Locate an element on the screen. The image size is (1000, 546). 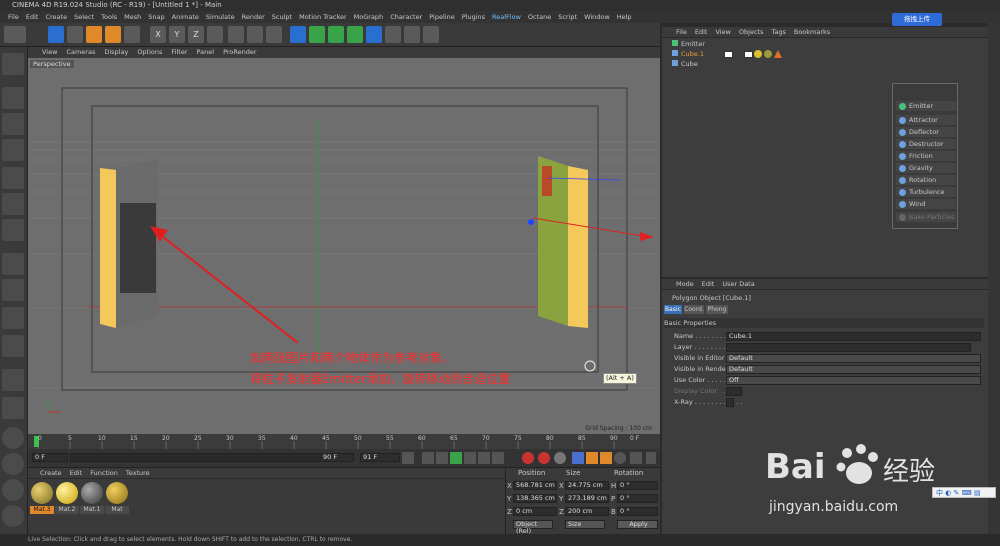
size-x-field: 24.775 cm is located at coordinates (587, 485).